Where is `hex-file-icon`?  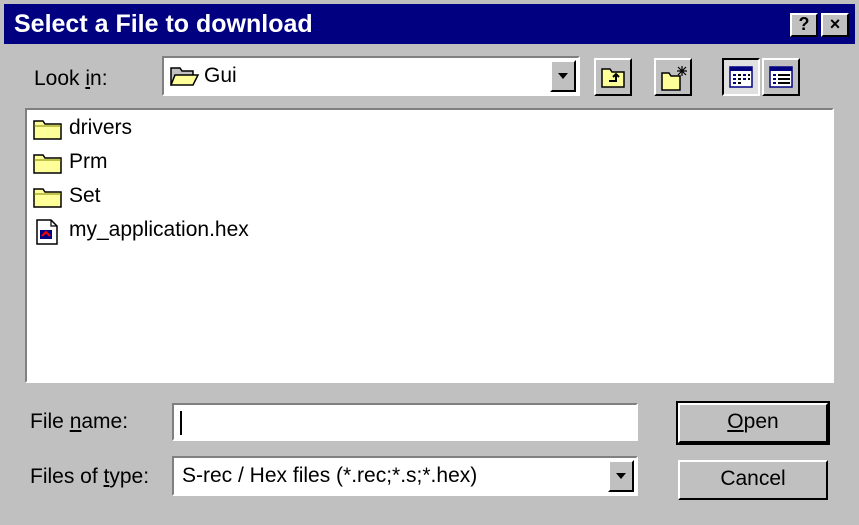 hex-file-icon is located at coordinates (48, 234).